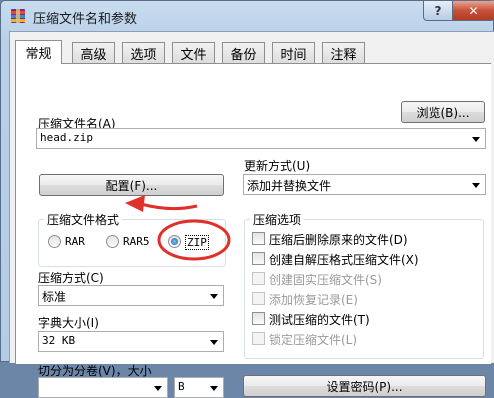 Image resolution: width=494 pixels, height=398 pixels. Describe the element at coordinates (66, 137) in the screenshot. I see `archive-name-value: head.zip` at that location.